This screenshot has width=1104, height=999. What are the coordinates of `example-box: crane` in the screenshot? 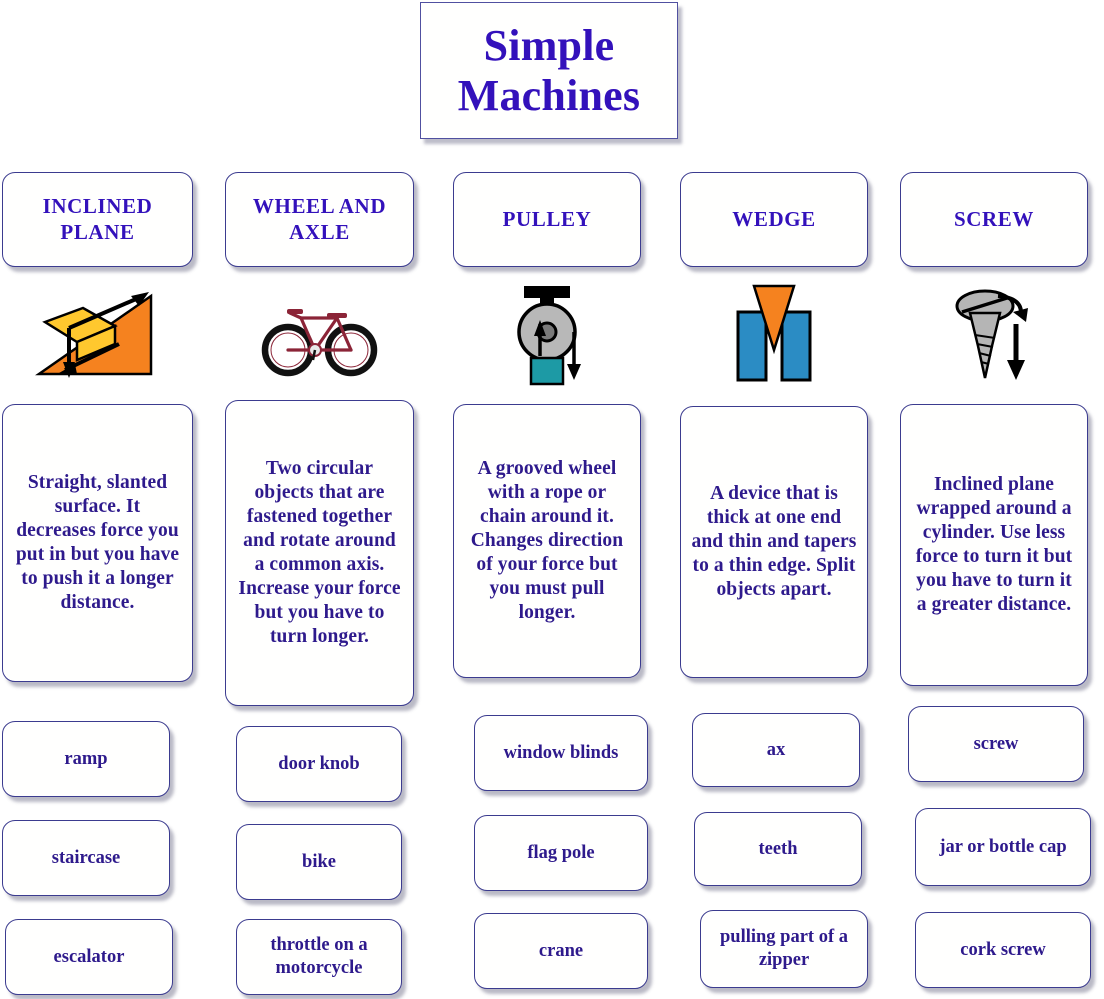 It's located at (561, 951).